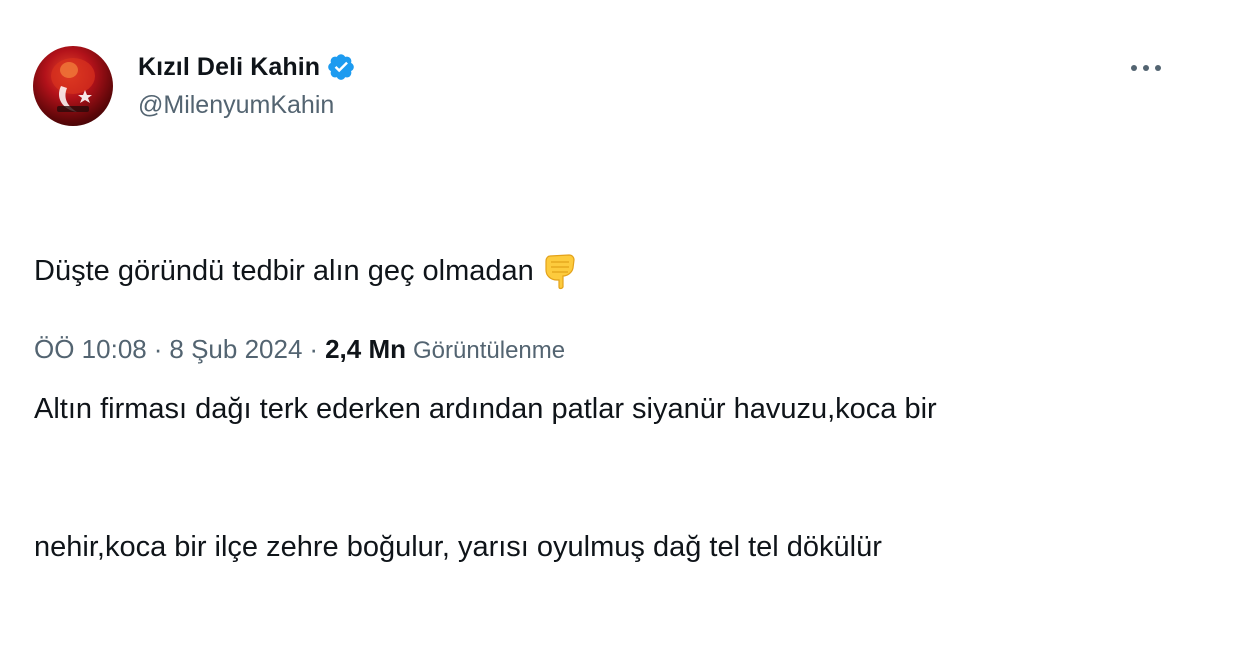 The height and width of the screenshot is (662, 1254). I want to click on more-horizontal-icon, so click(1146, 68).